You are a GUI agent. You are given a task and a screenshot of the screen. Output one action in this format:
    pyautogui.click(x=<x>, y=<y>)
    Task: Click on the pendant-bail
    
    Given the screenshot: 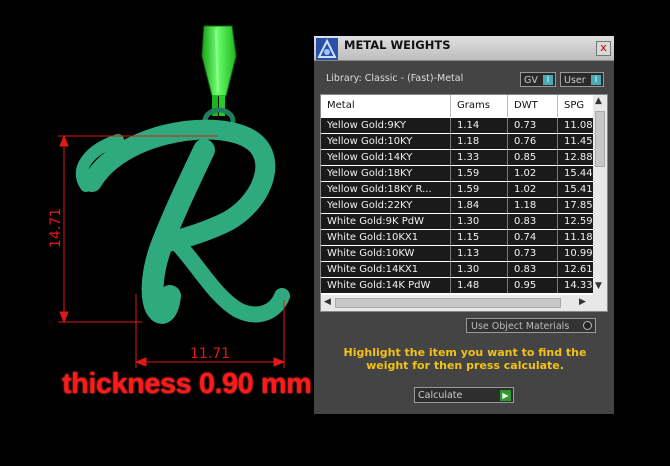 What is the action you would take?
    pyautogui.click(x=219, y=61)
    